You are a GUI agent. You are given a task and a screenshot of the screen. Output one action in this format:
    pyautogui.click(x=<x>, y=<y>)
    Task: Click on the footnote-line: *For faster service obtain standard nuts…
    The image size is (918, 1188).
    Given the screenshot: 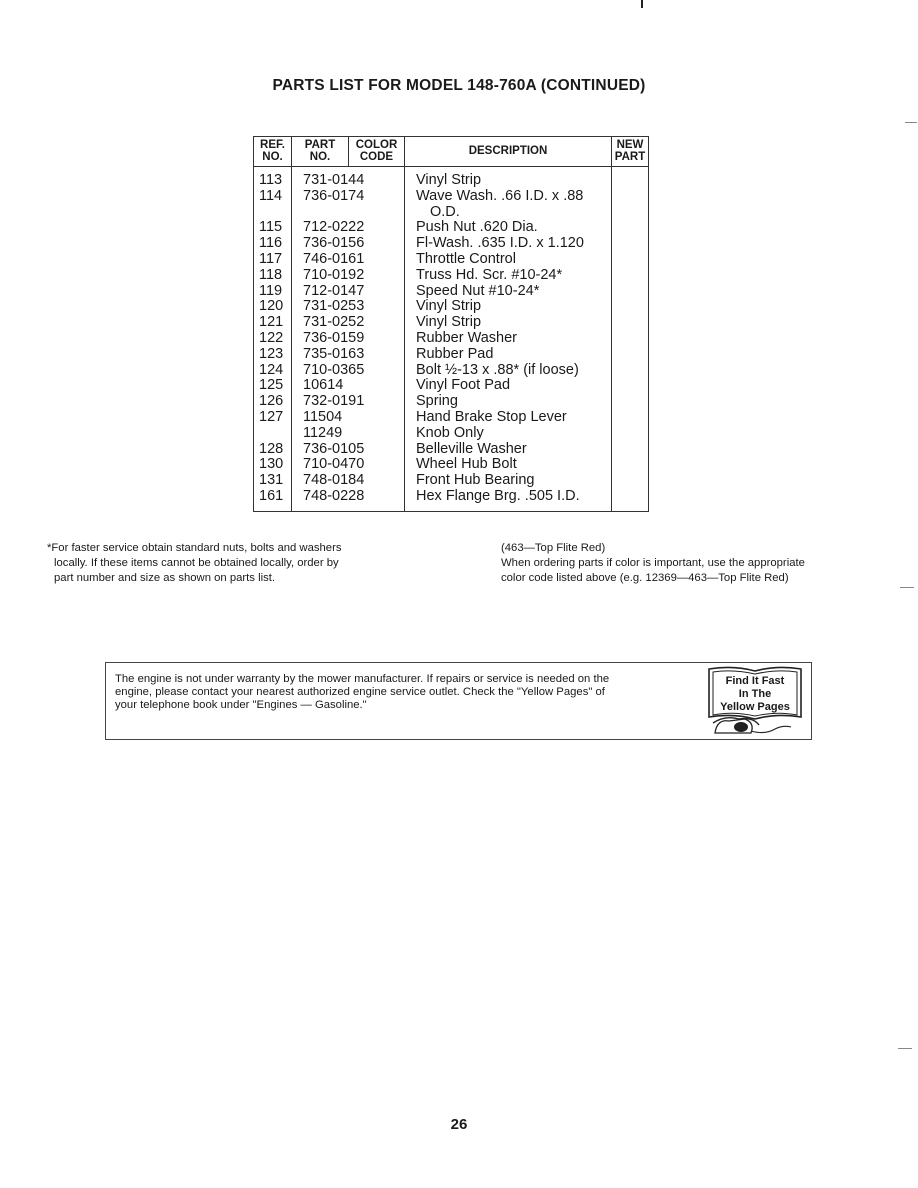 What is the action you would take?
    pyautogui.click(x=194, y=548)
    